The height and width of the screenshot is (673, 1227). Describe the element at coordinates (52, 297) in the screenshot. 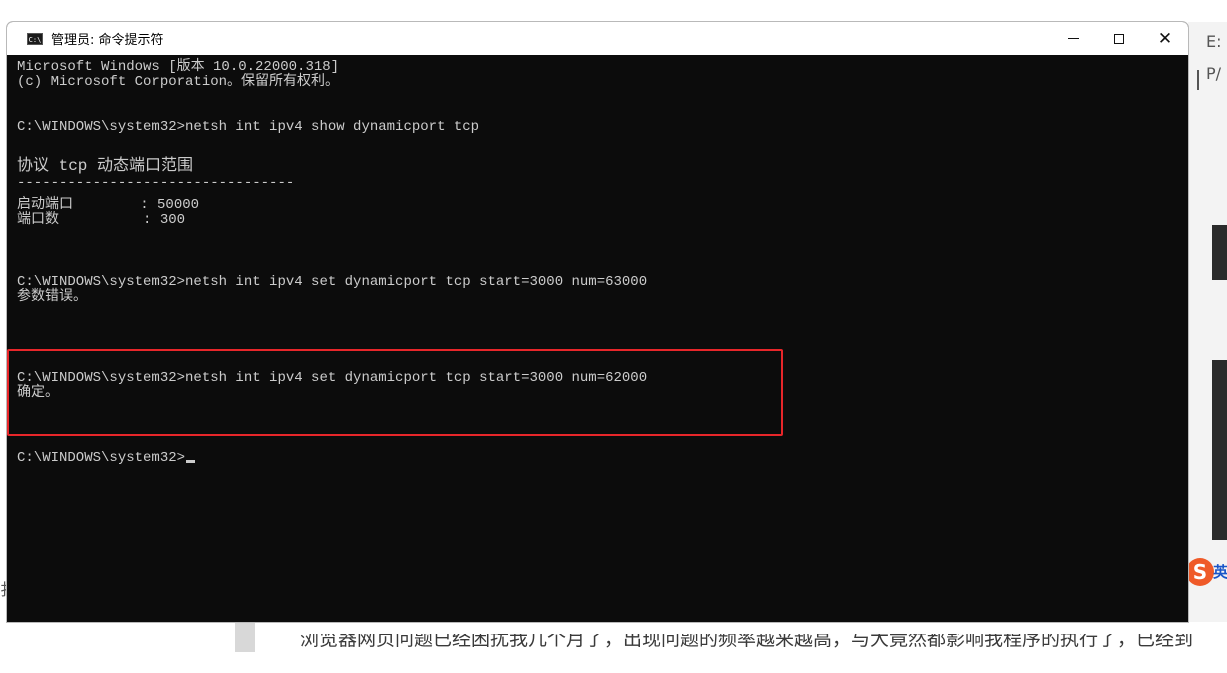

I see `console-line: 参数错误。` at that location.